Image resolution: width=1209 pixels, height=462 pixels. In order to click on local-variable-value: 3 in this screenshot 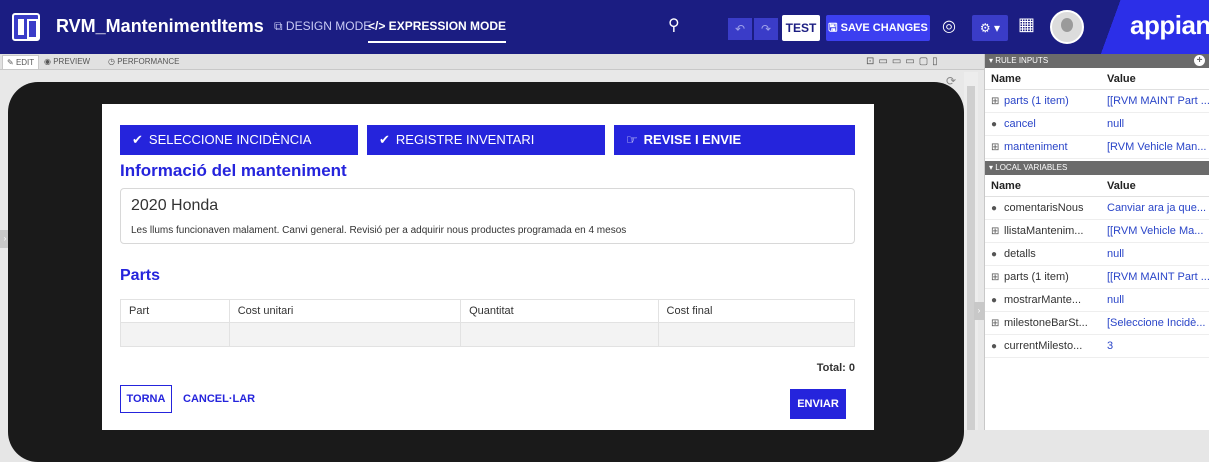, I will do `click(1155, 346)`.